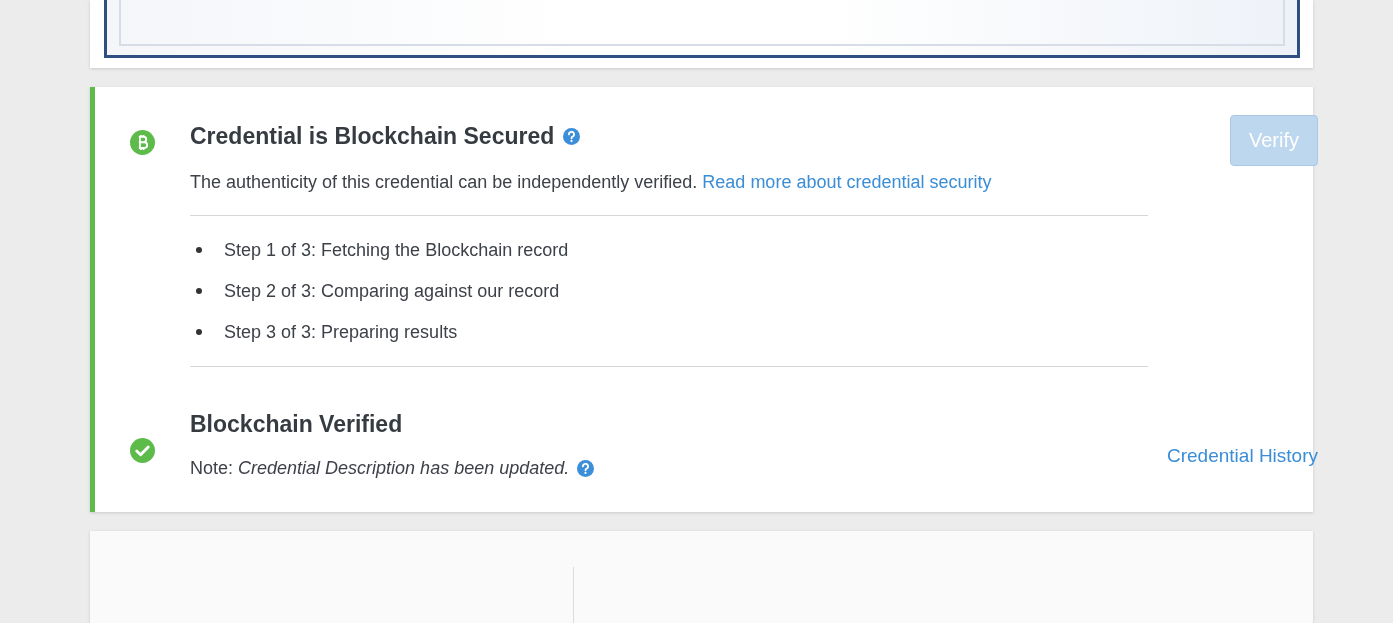 This screenshot has width=1393, height=623. What do you see at coordinates (142, 450) in the screenshot?
I see `check-icon` at bounding box center [142, 450].